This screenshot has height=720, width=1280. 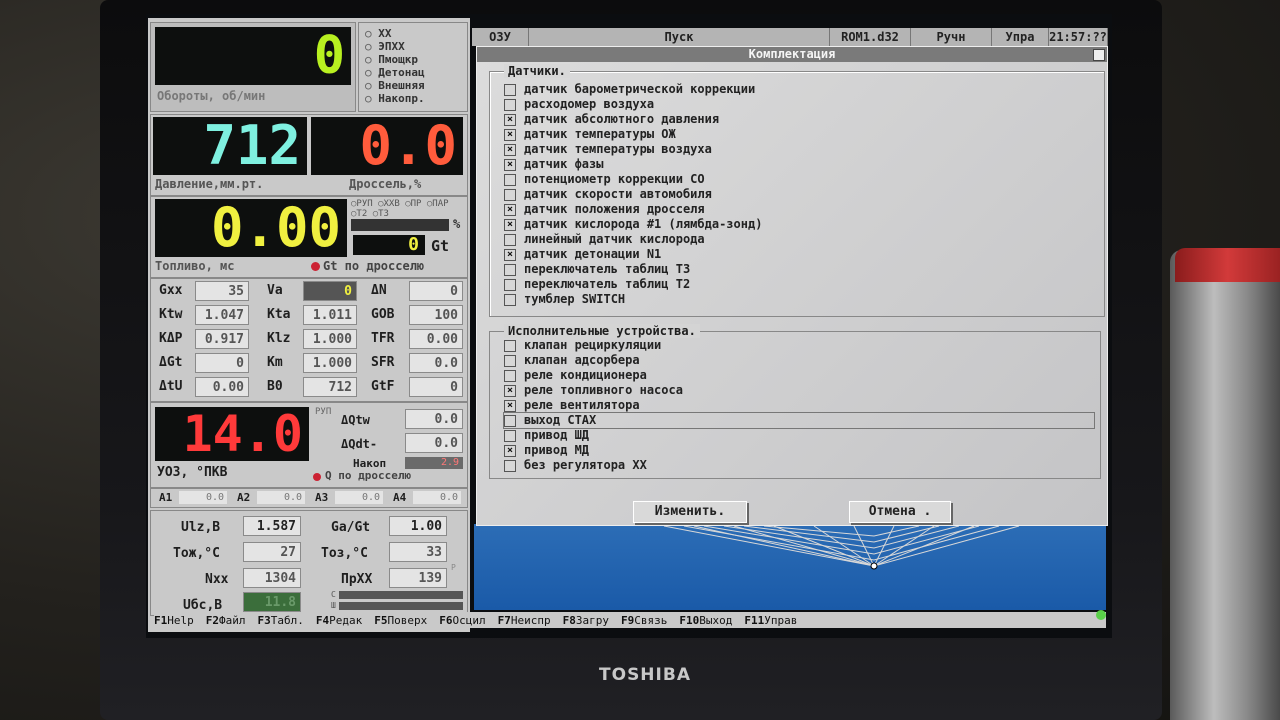 What do you see at coordinates (633, 299) in the screenshot?
I see `sensor-item: тумблер SWITCH` at bounding box center [633, 299].